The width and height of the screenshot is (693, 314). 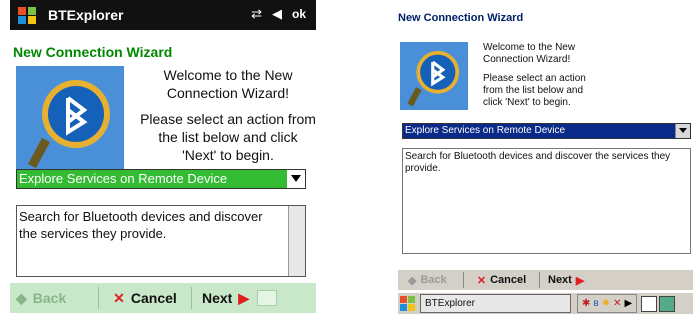 What do you see at coordinates (586, 303) in the screenshot?
I see `tray-icon: ✱` at bounding box center [586, 303].